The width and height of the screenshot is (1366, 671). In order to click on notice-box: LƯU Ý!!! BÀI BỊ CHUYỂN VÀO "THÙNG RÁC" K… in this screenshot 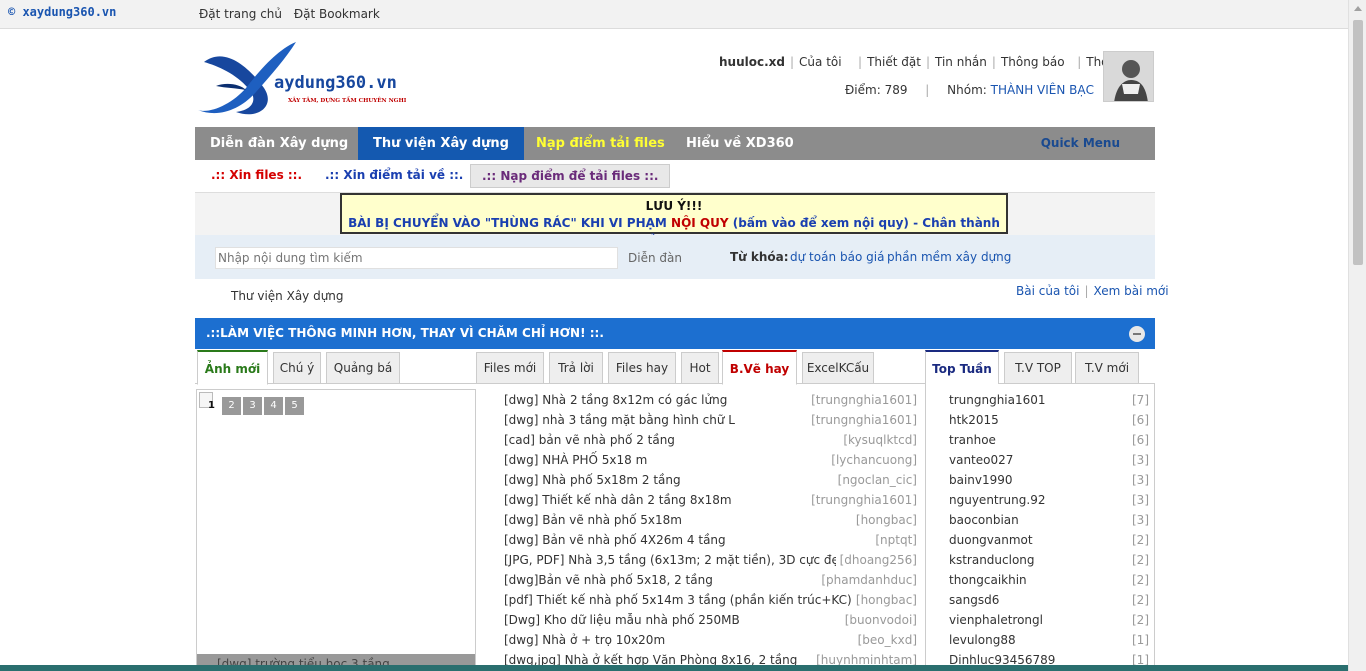, I will do `click(674, 220)`.